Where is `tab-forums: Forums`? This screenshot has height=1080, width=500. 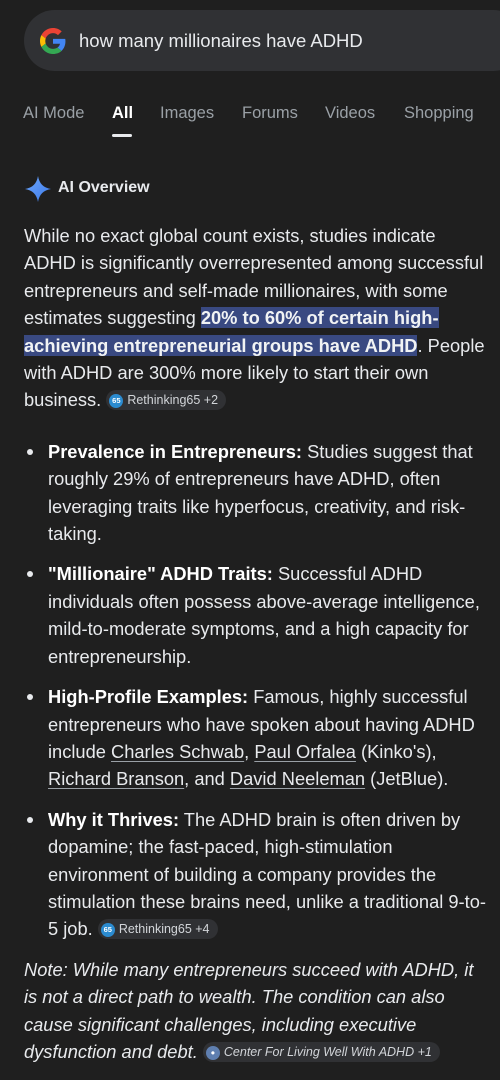 tab-forums: Forums is located at coordinates (270, 113).